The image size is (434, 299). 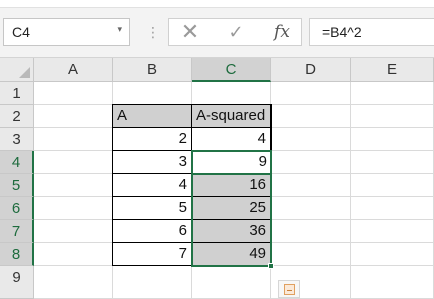 What do you see at coordinates (231, 185) in the screenshot?
I see `cell-c5: 16` at bounding box center [231, 185].